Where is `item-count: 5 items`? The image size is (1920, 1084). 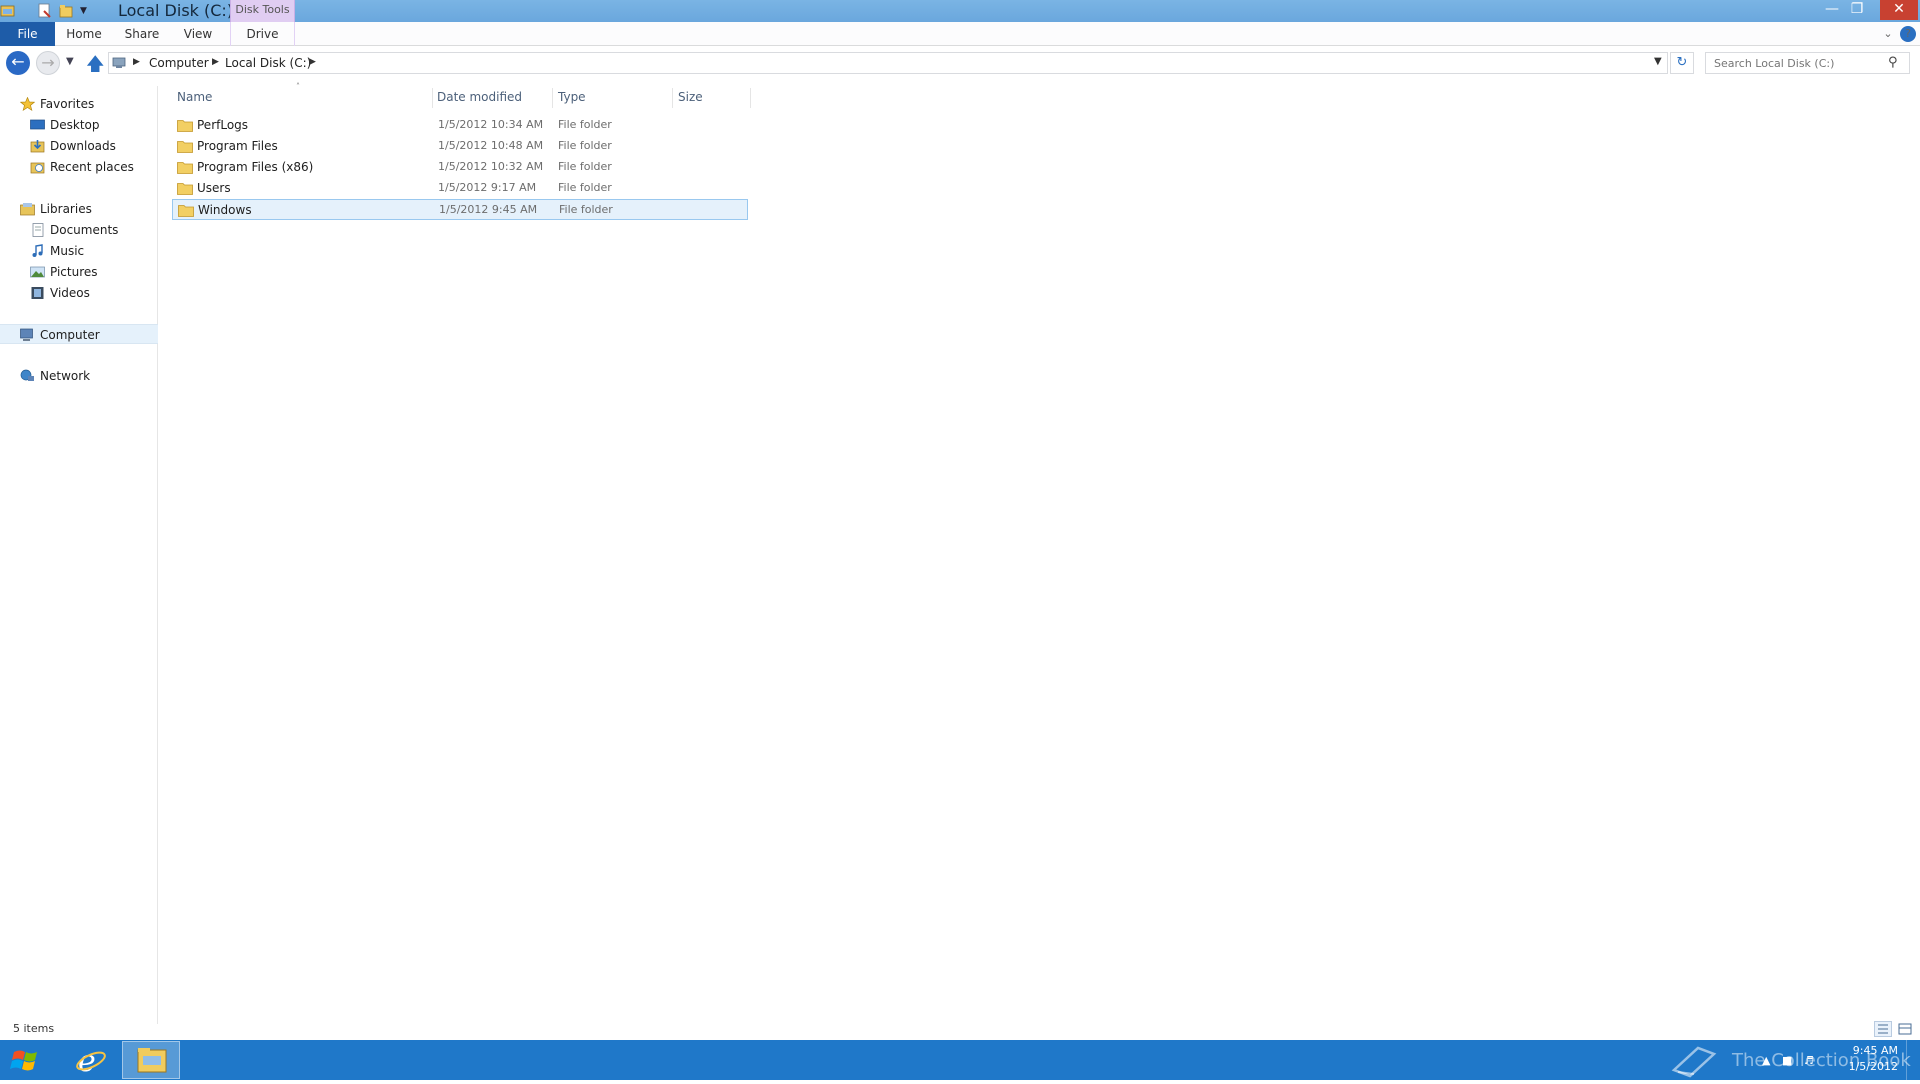
item-count: 5 items is located at coordinates (34, 1028).